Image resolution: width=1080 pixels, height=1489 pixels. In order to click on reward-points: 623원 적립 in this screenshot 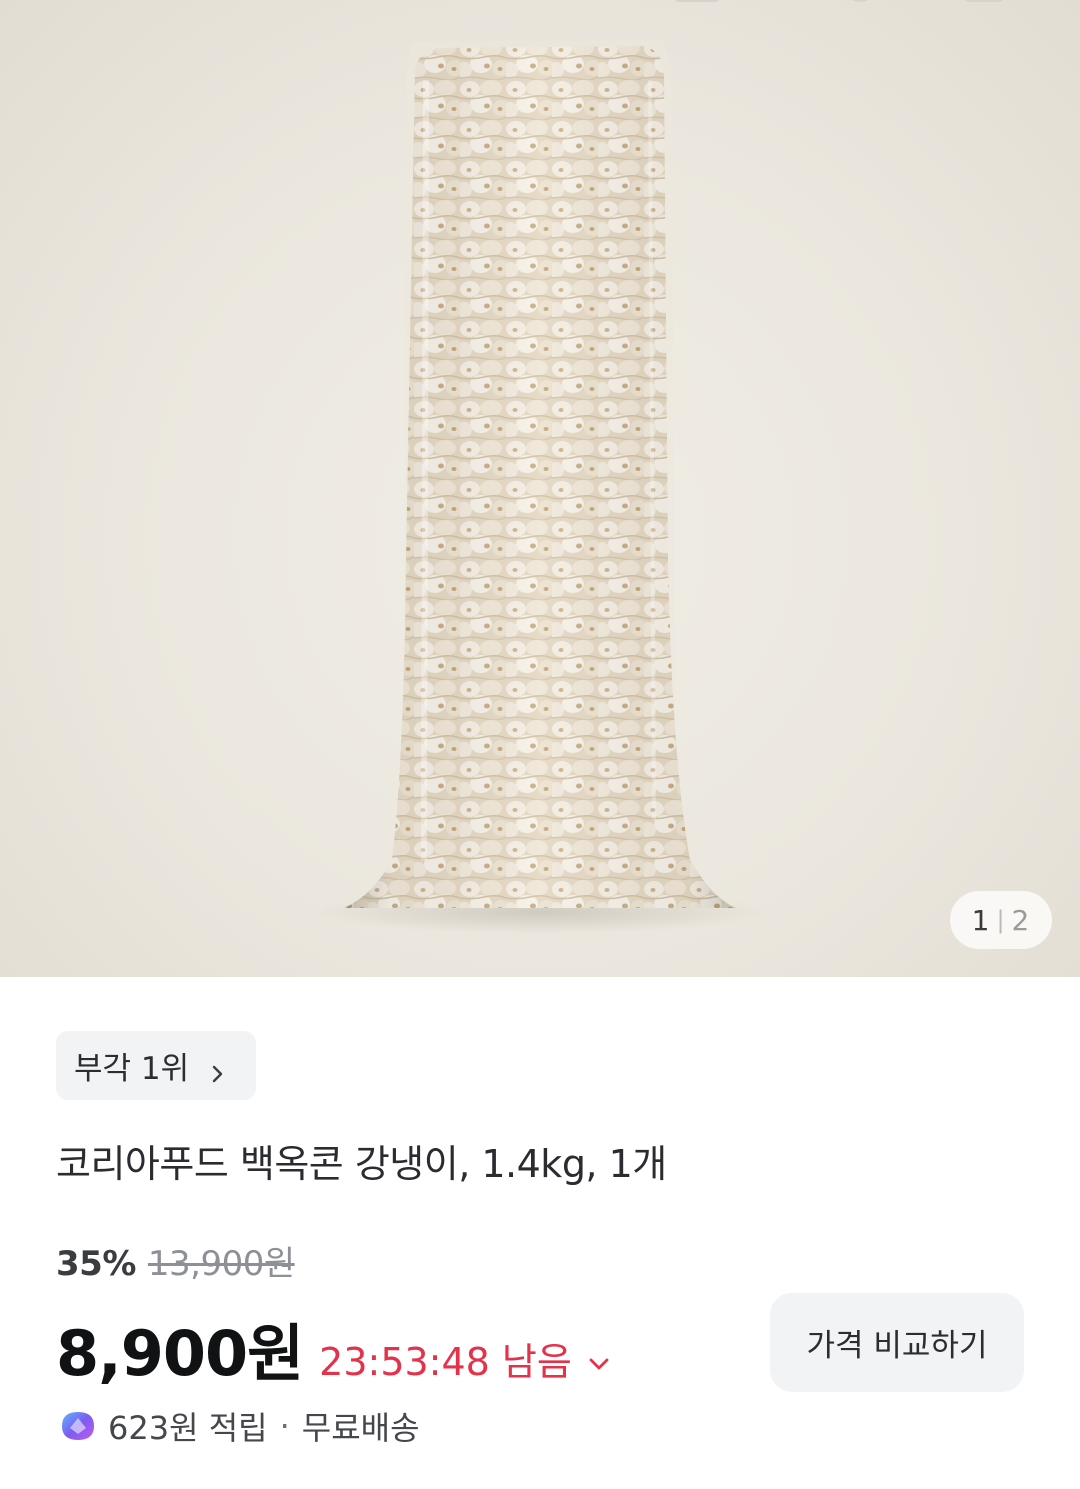, I will do `click(188, 1428)`.